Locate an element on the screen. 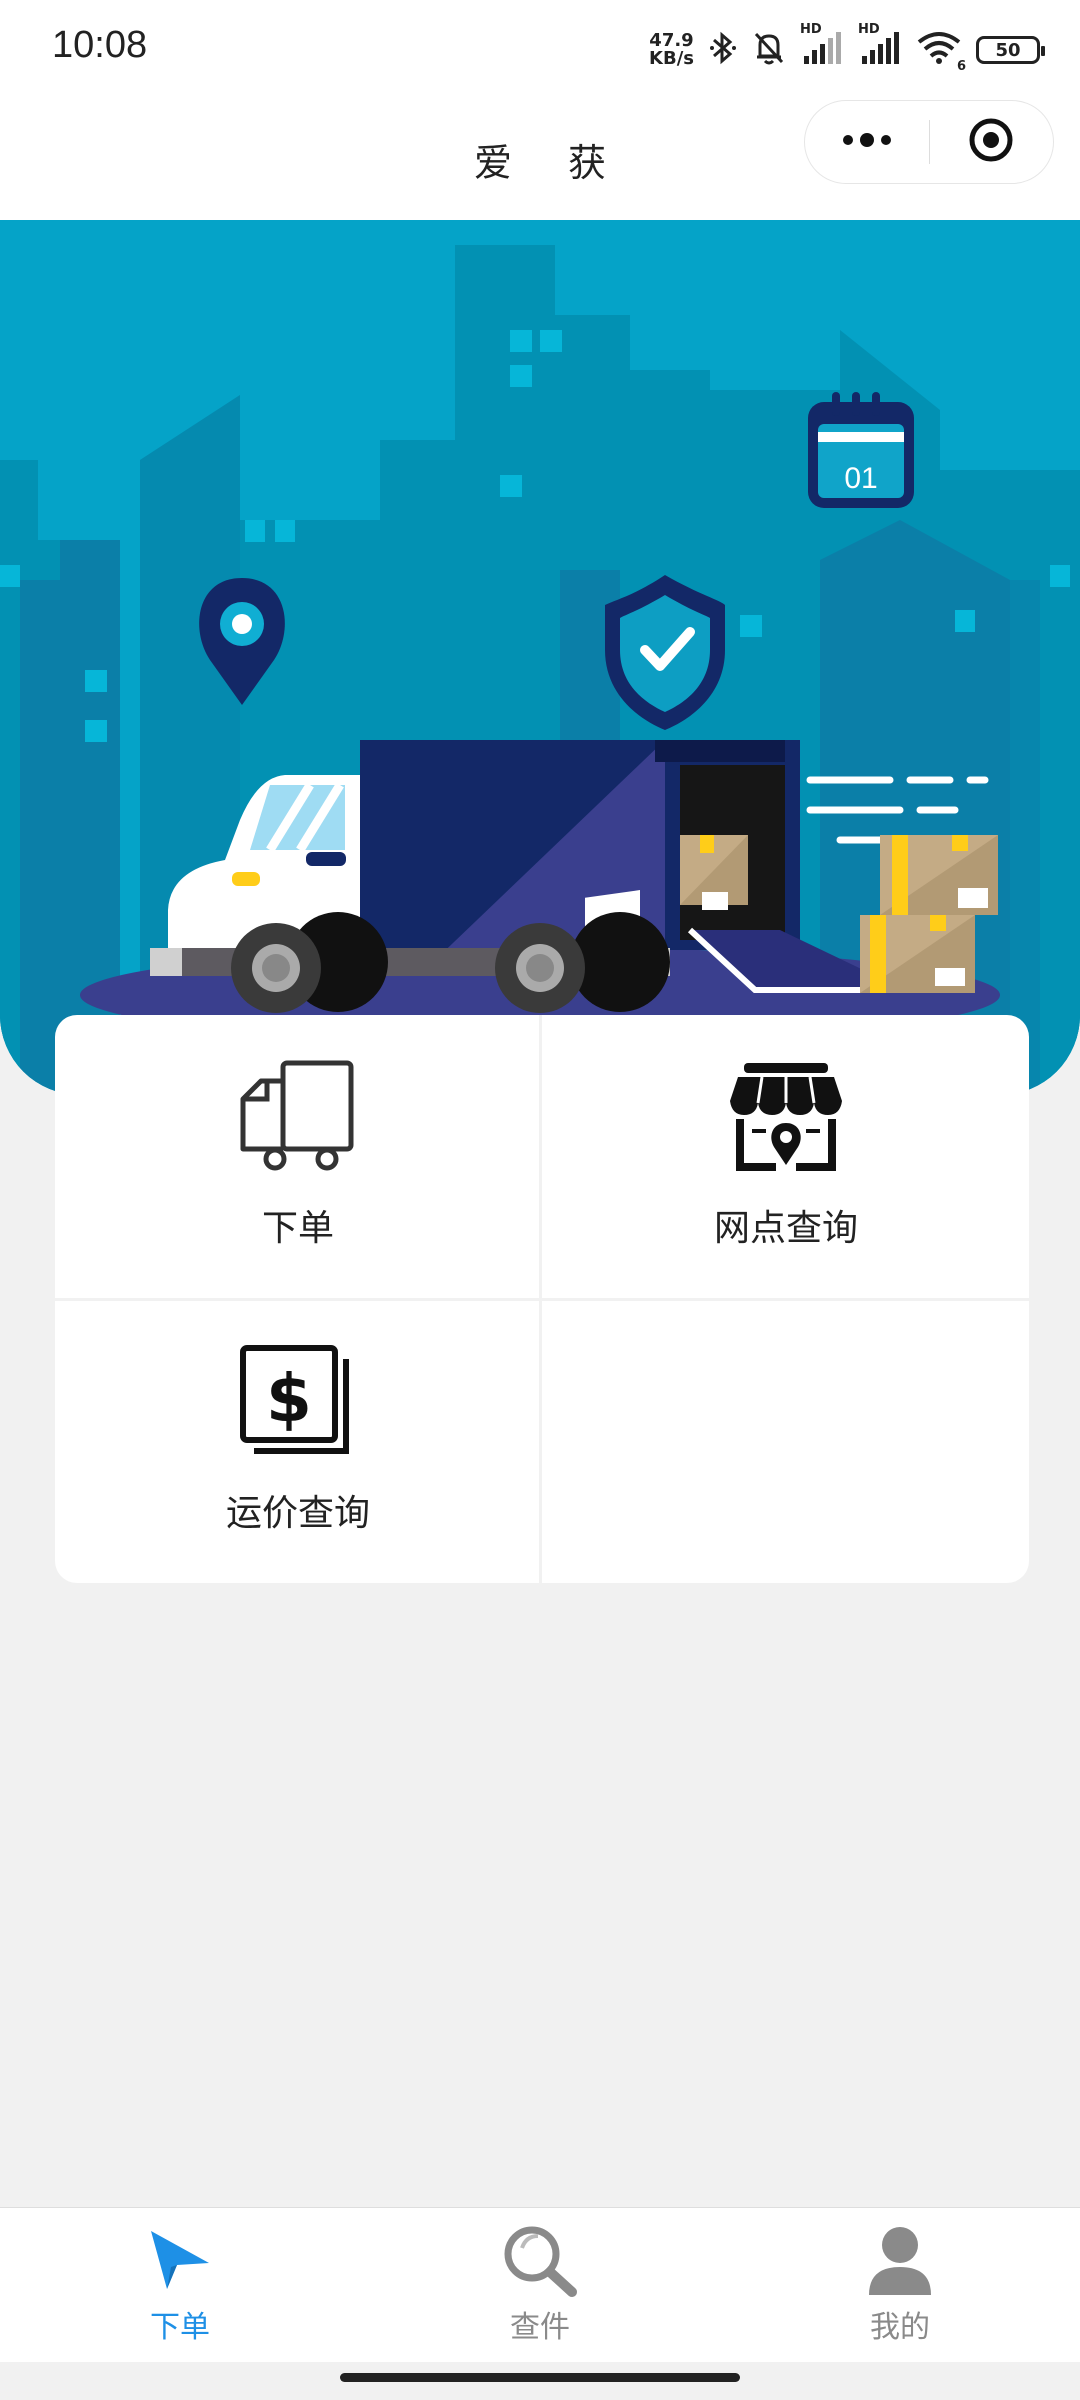  bluetooth-icon is located at coordinates (723, 50).